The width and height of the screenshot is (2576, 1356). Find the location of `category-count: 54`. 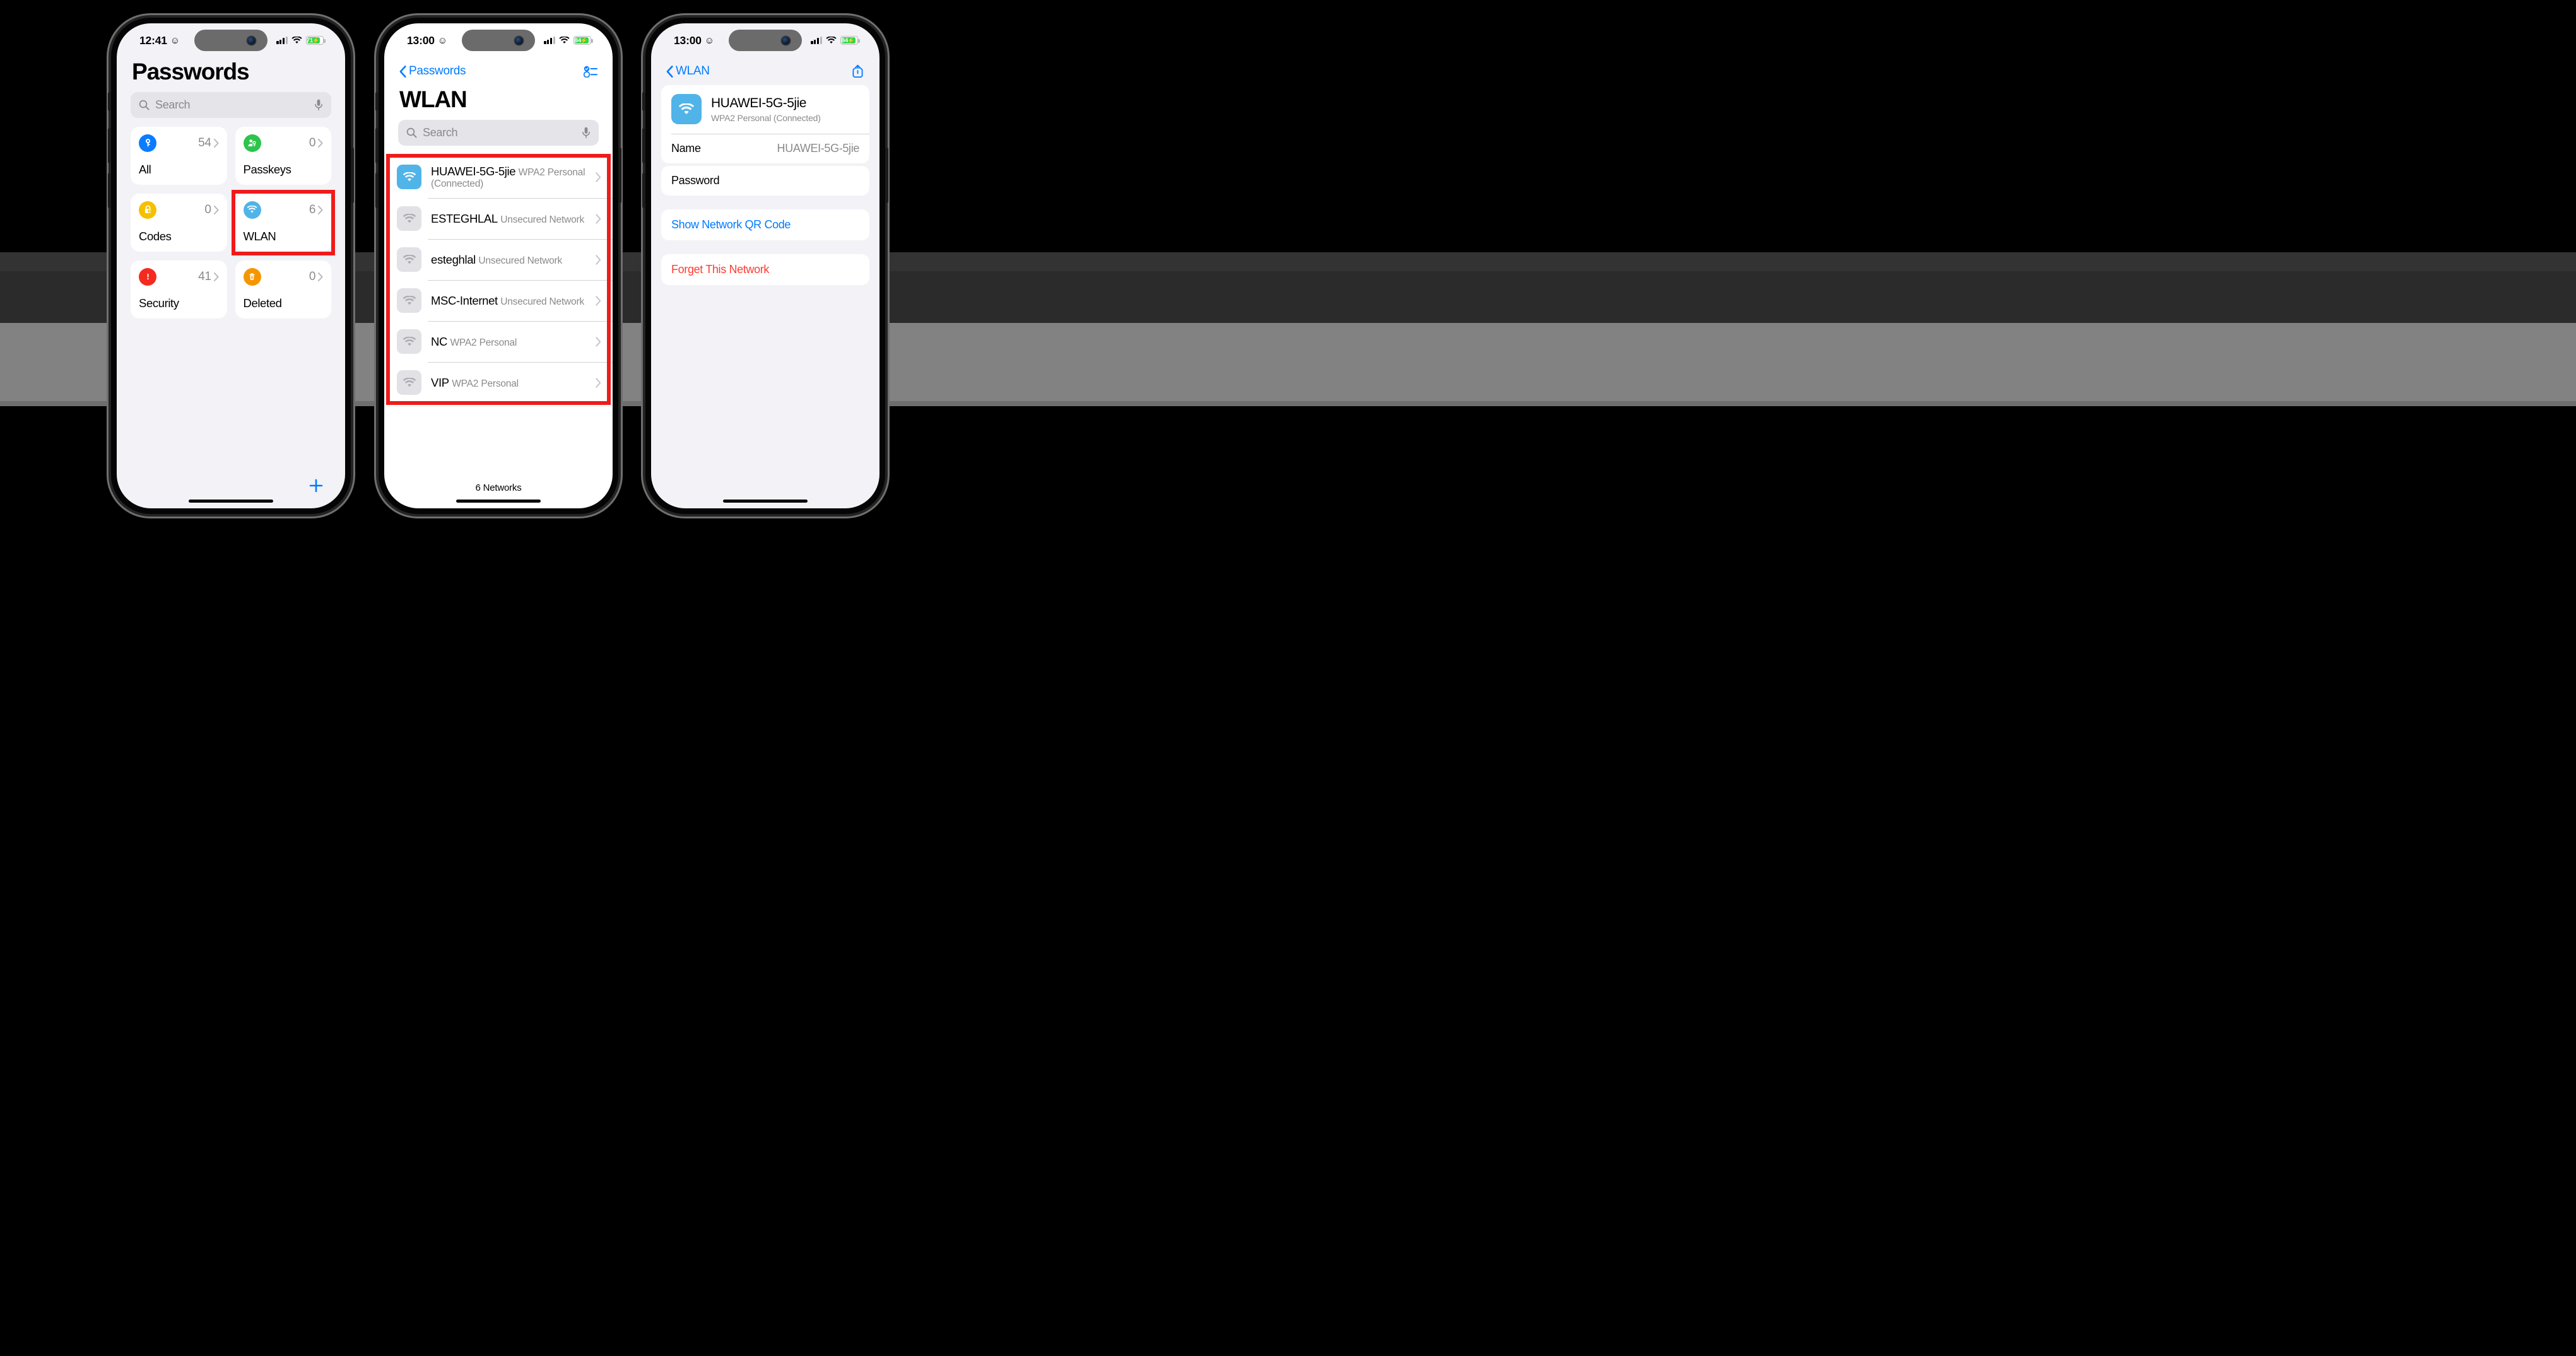

category-count: 54 is located at coordinates (204, 142).